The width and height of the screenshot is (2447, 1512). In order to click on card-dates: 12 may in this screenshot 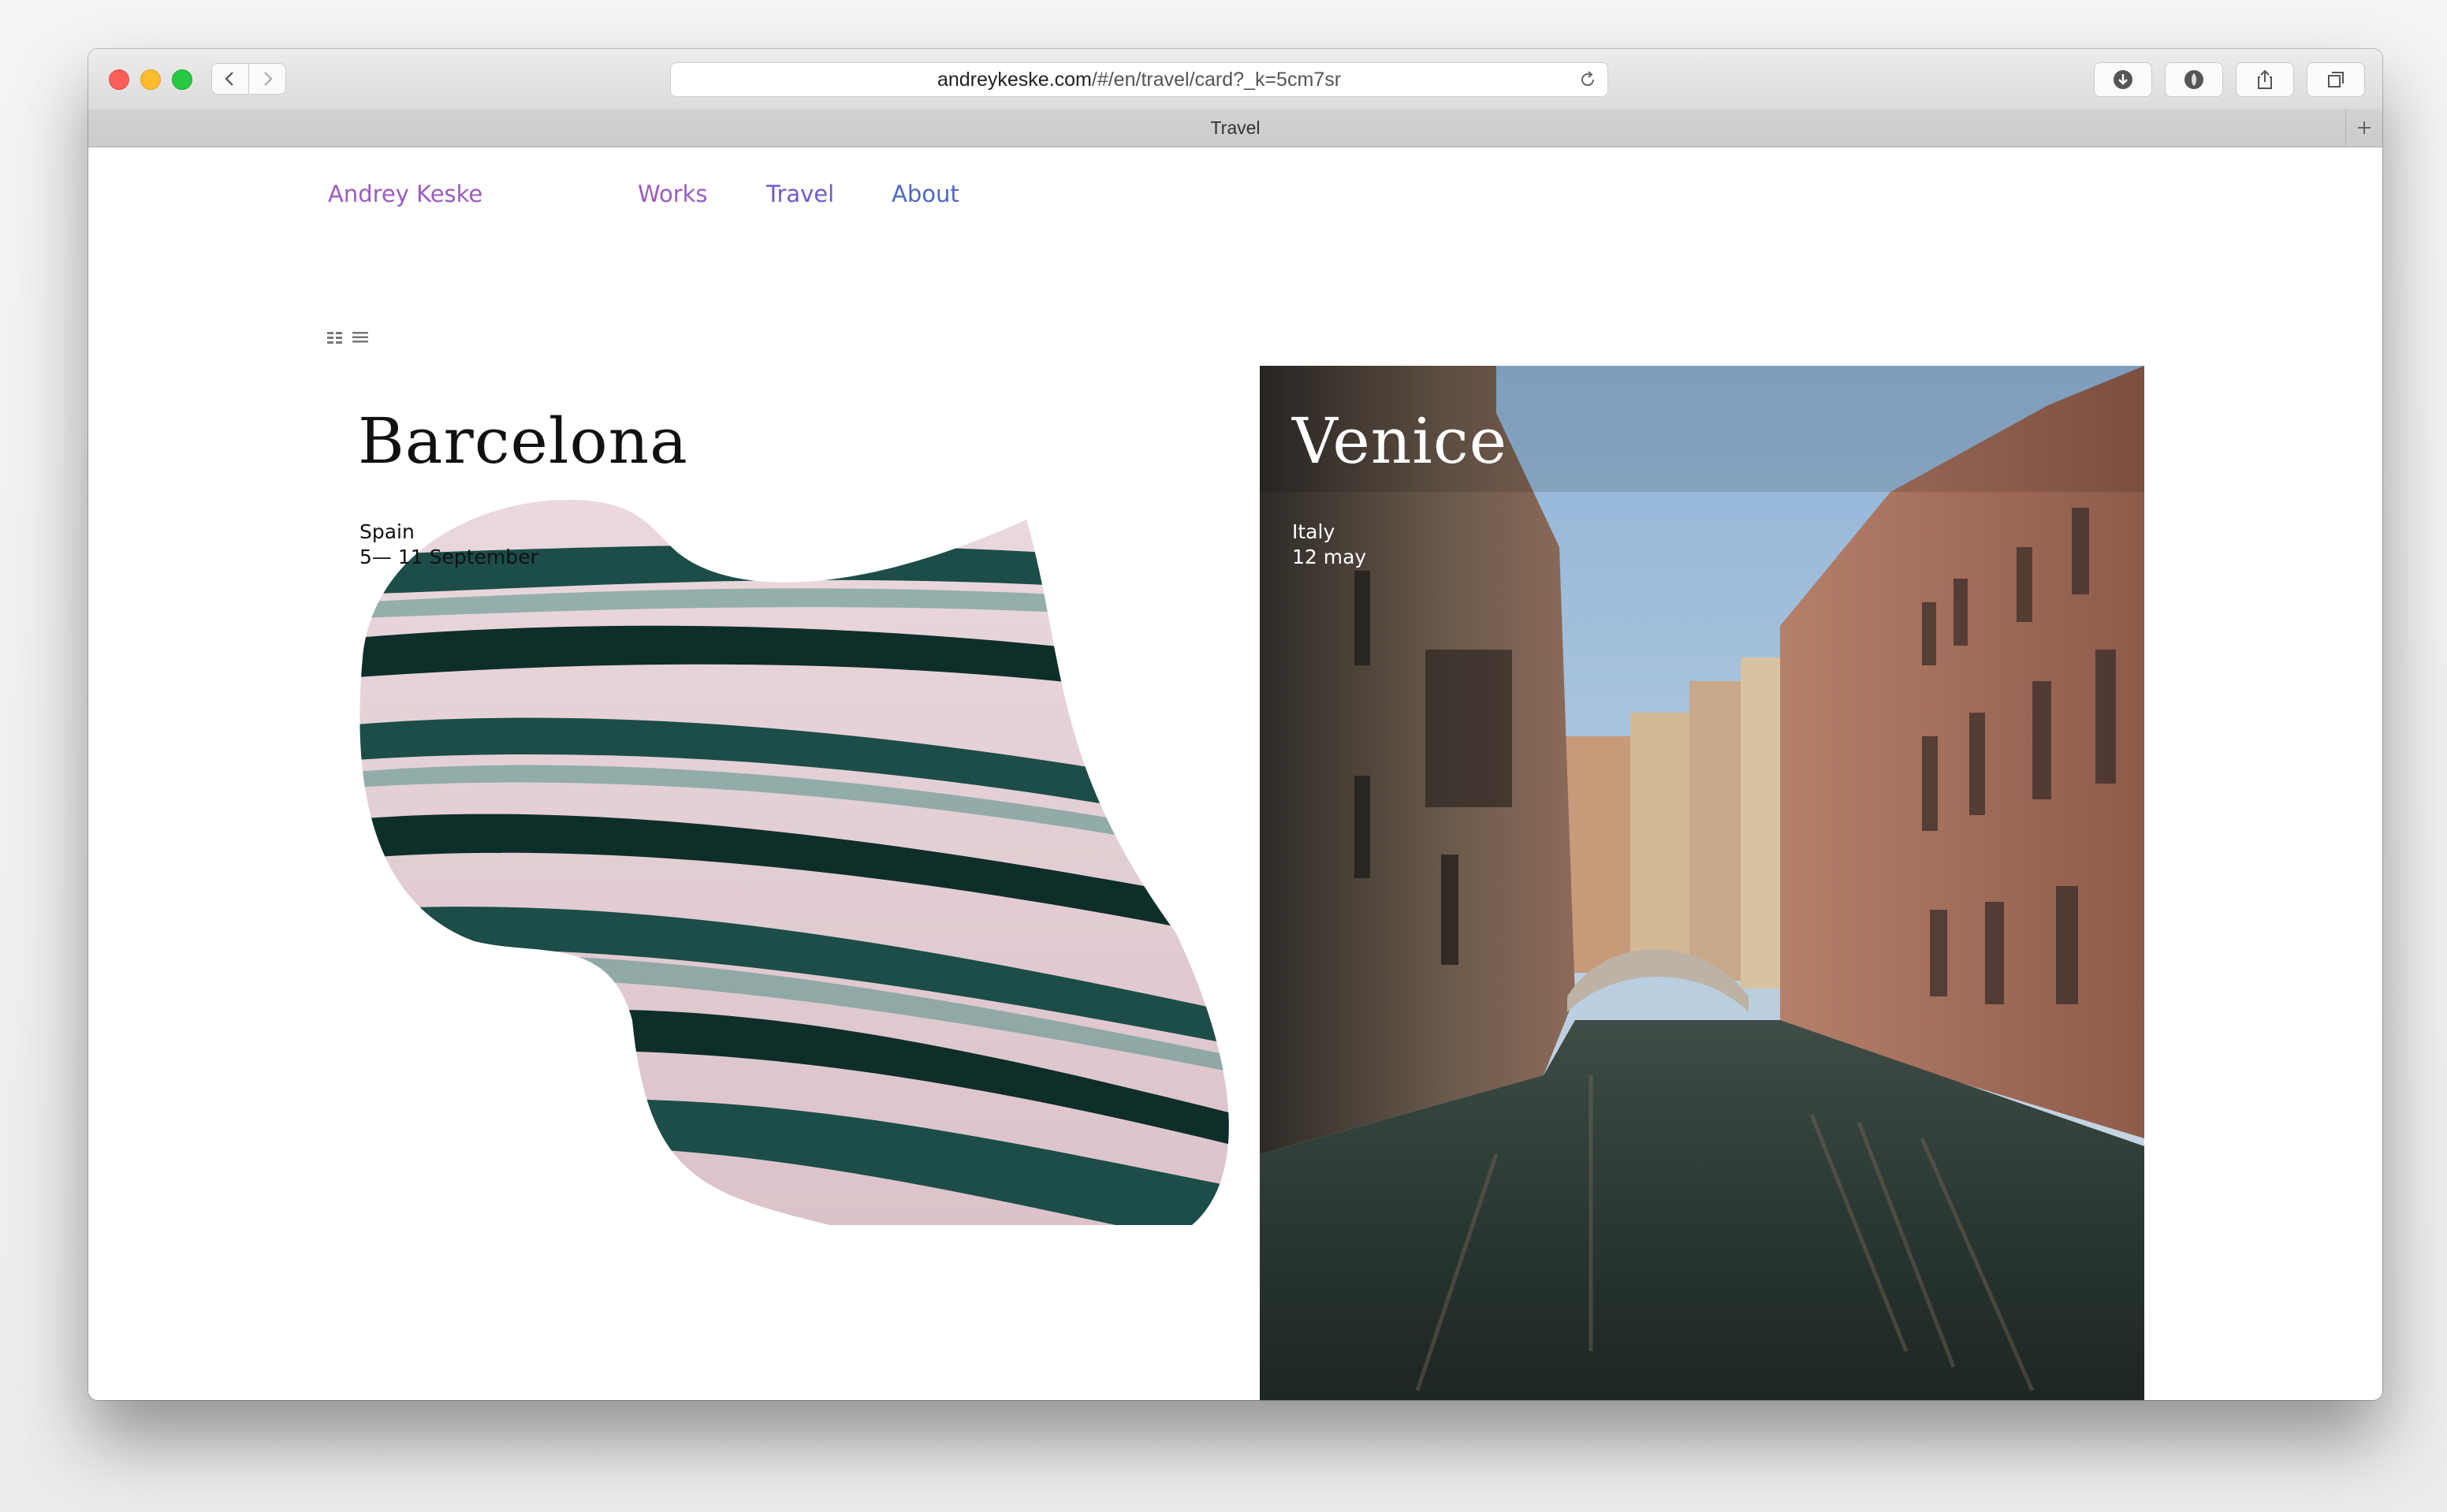, I will do `click(1329, 557)`.